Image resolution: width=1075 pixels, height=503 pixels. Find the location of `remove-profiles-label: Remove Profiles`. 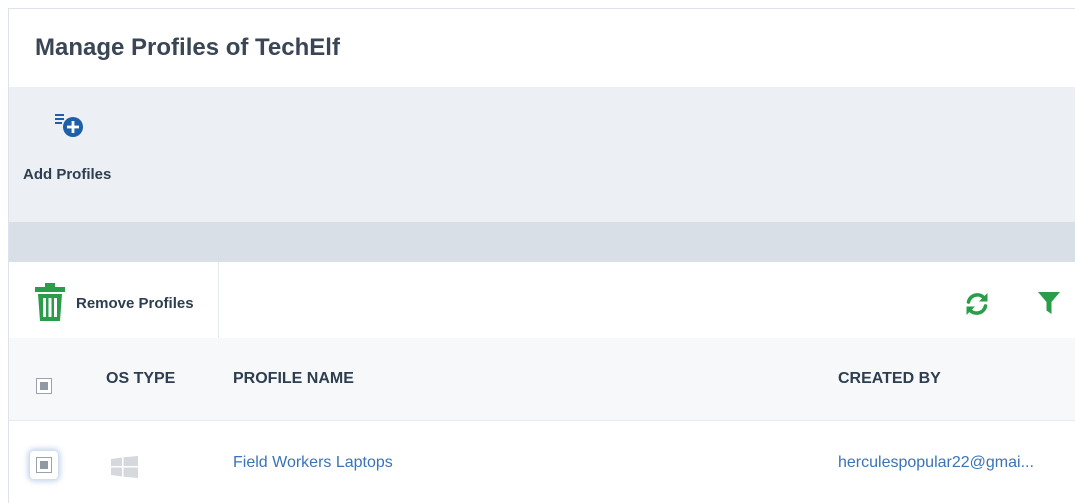

remove-profiles-label: Remove Profiles is located at coordinates (135, 303).